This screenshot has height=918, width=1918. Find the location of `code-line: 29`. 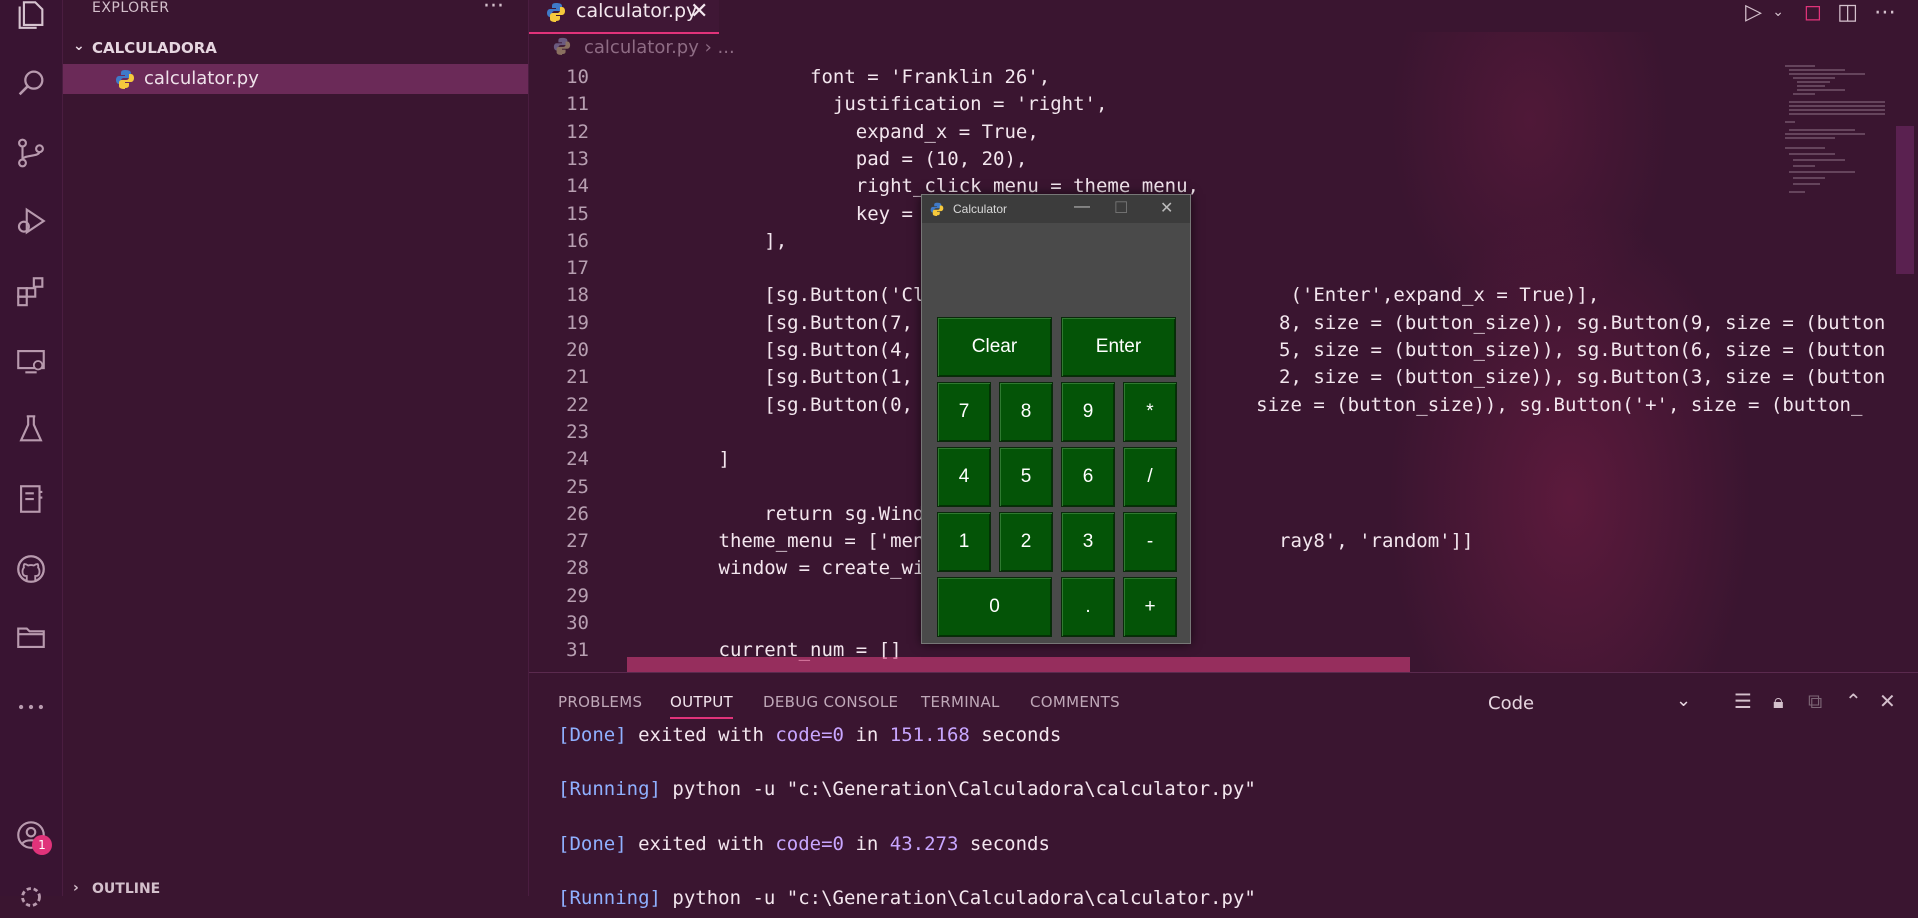

code-line: 29 is located at coordinates (1219, 598).